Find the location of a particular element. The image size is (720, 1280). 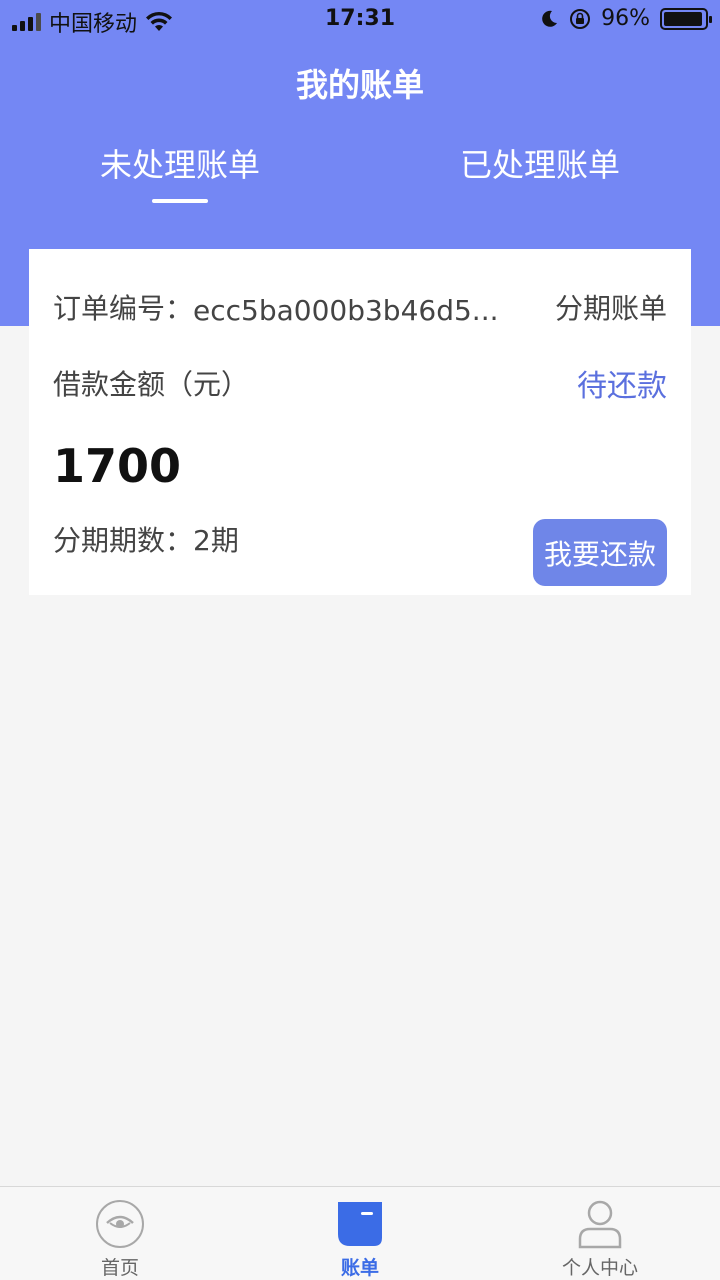

tabbar-label-profile: 个人中心 is located at coordinates (599, 1268).